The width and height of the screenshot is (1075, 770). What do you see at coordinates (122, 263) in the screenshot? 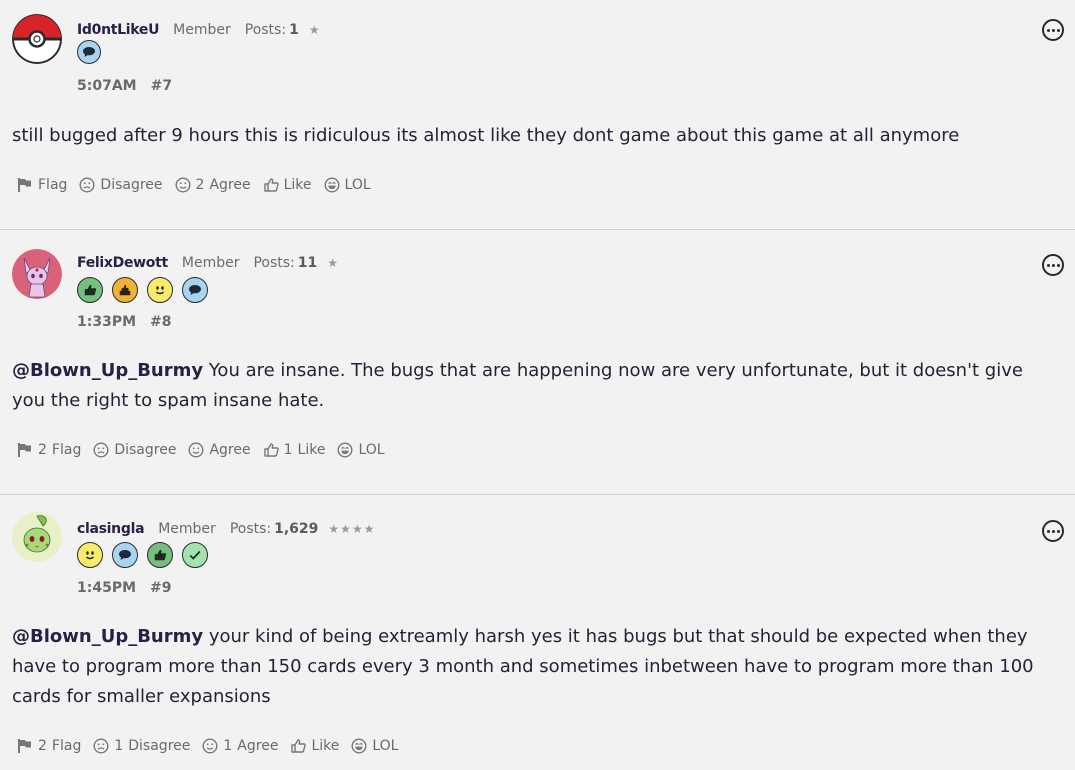
I see `author-name: FelixDewott` at bounding box center [122, 263].